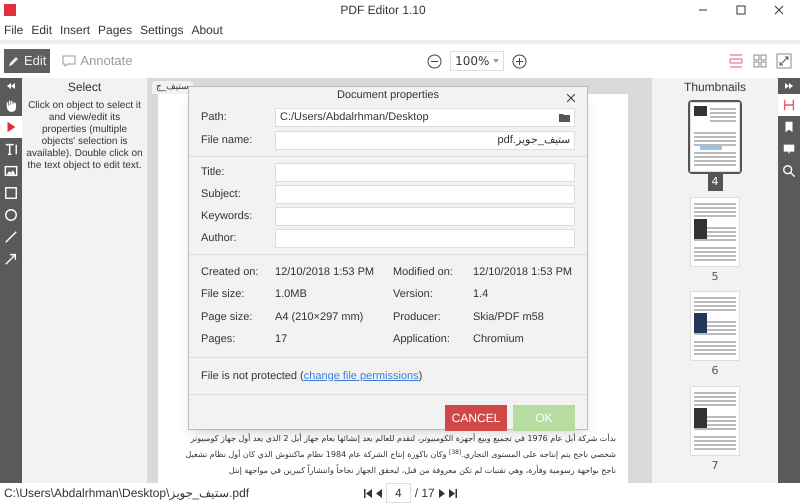 The height and width of the screenshot is (503, 800). I want to click on search-icon, so click(789, 171).